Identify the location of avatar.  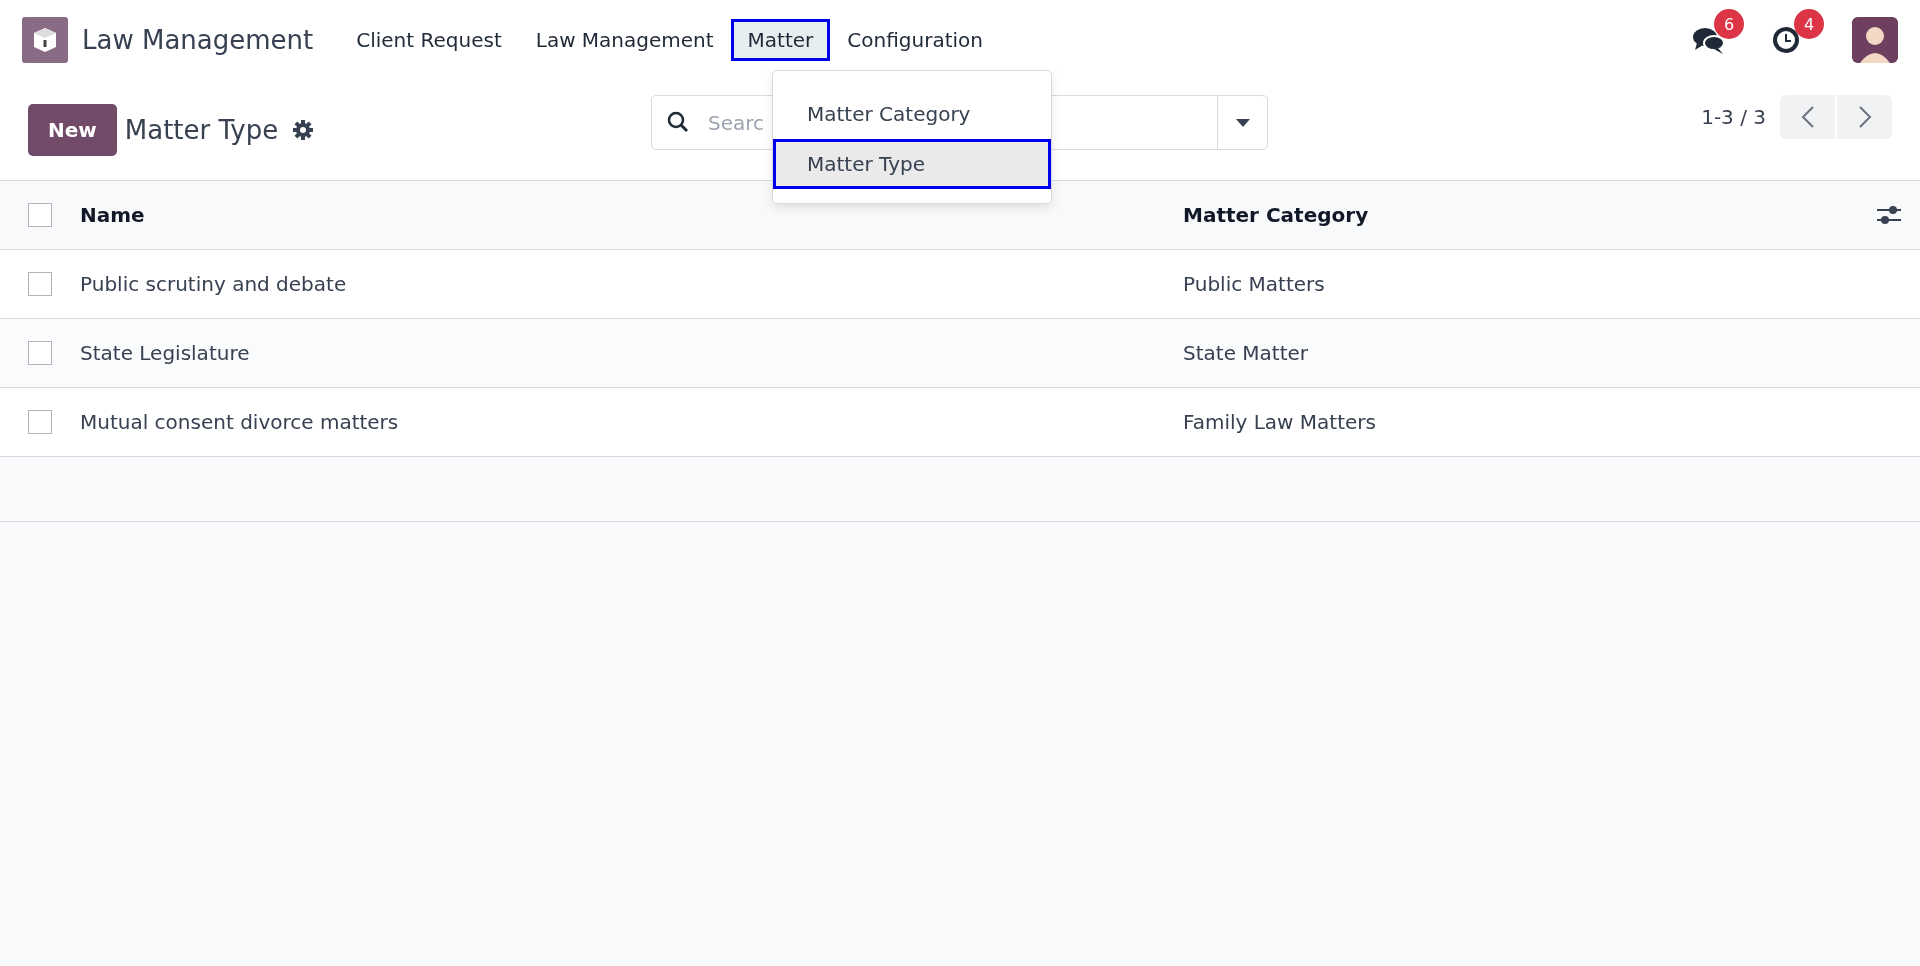
(1875, 40).